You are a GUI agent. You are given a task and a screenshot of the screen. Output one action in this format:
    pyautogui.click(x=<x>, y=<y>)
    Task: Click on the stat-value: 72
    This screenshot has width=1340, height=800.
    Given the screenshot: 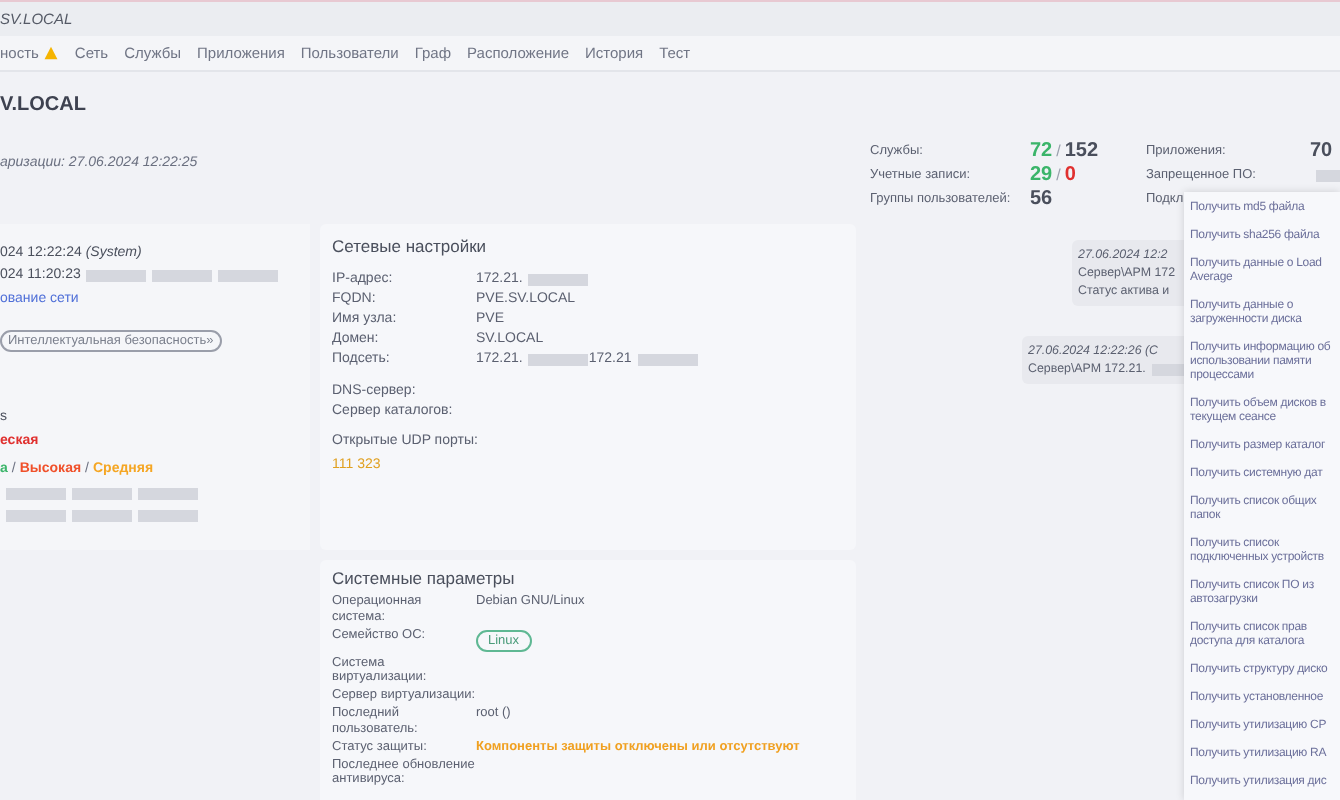 What is the action you would take?
    pyautogui.click(x=1041, y=152)
    